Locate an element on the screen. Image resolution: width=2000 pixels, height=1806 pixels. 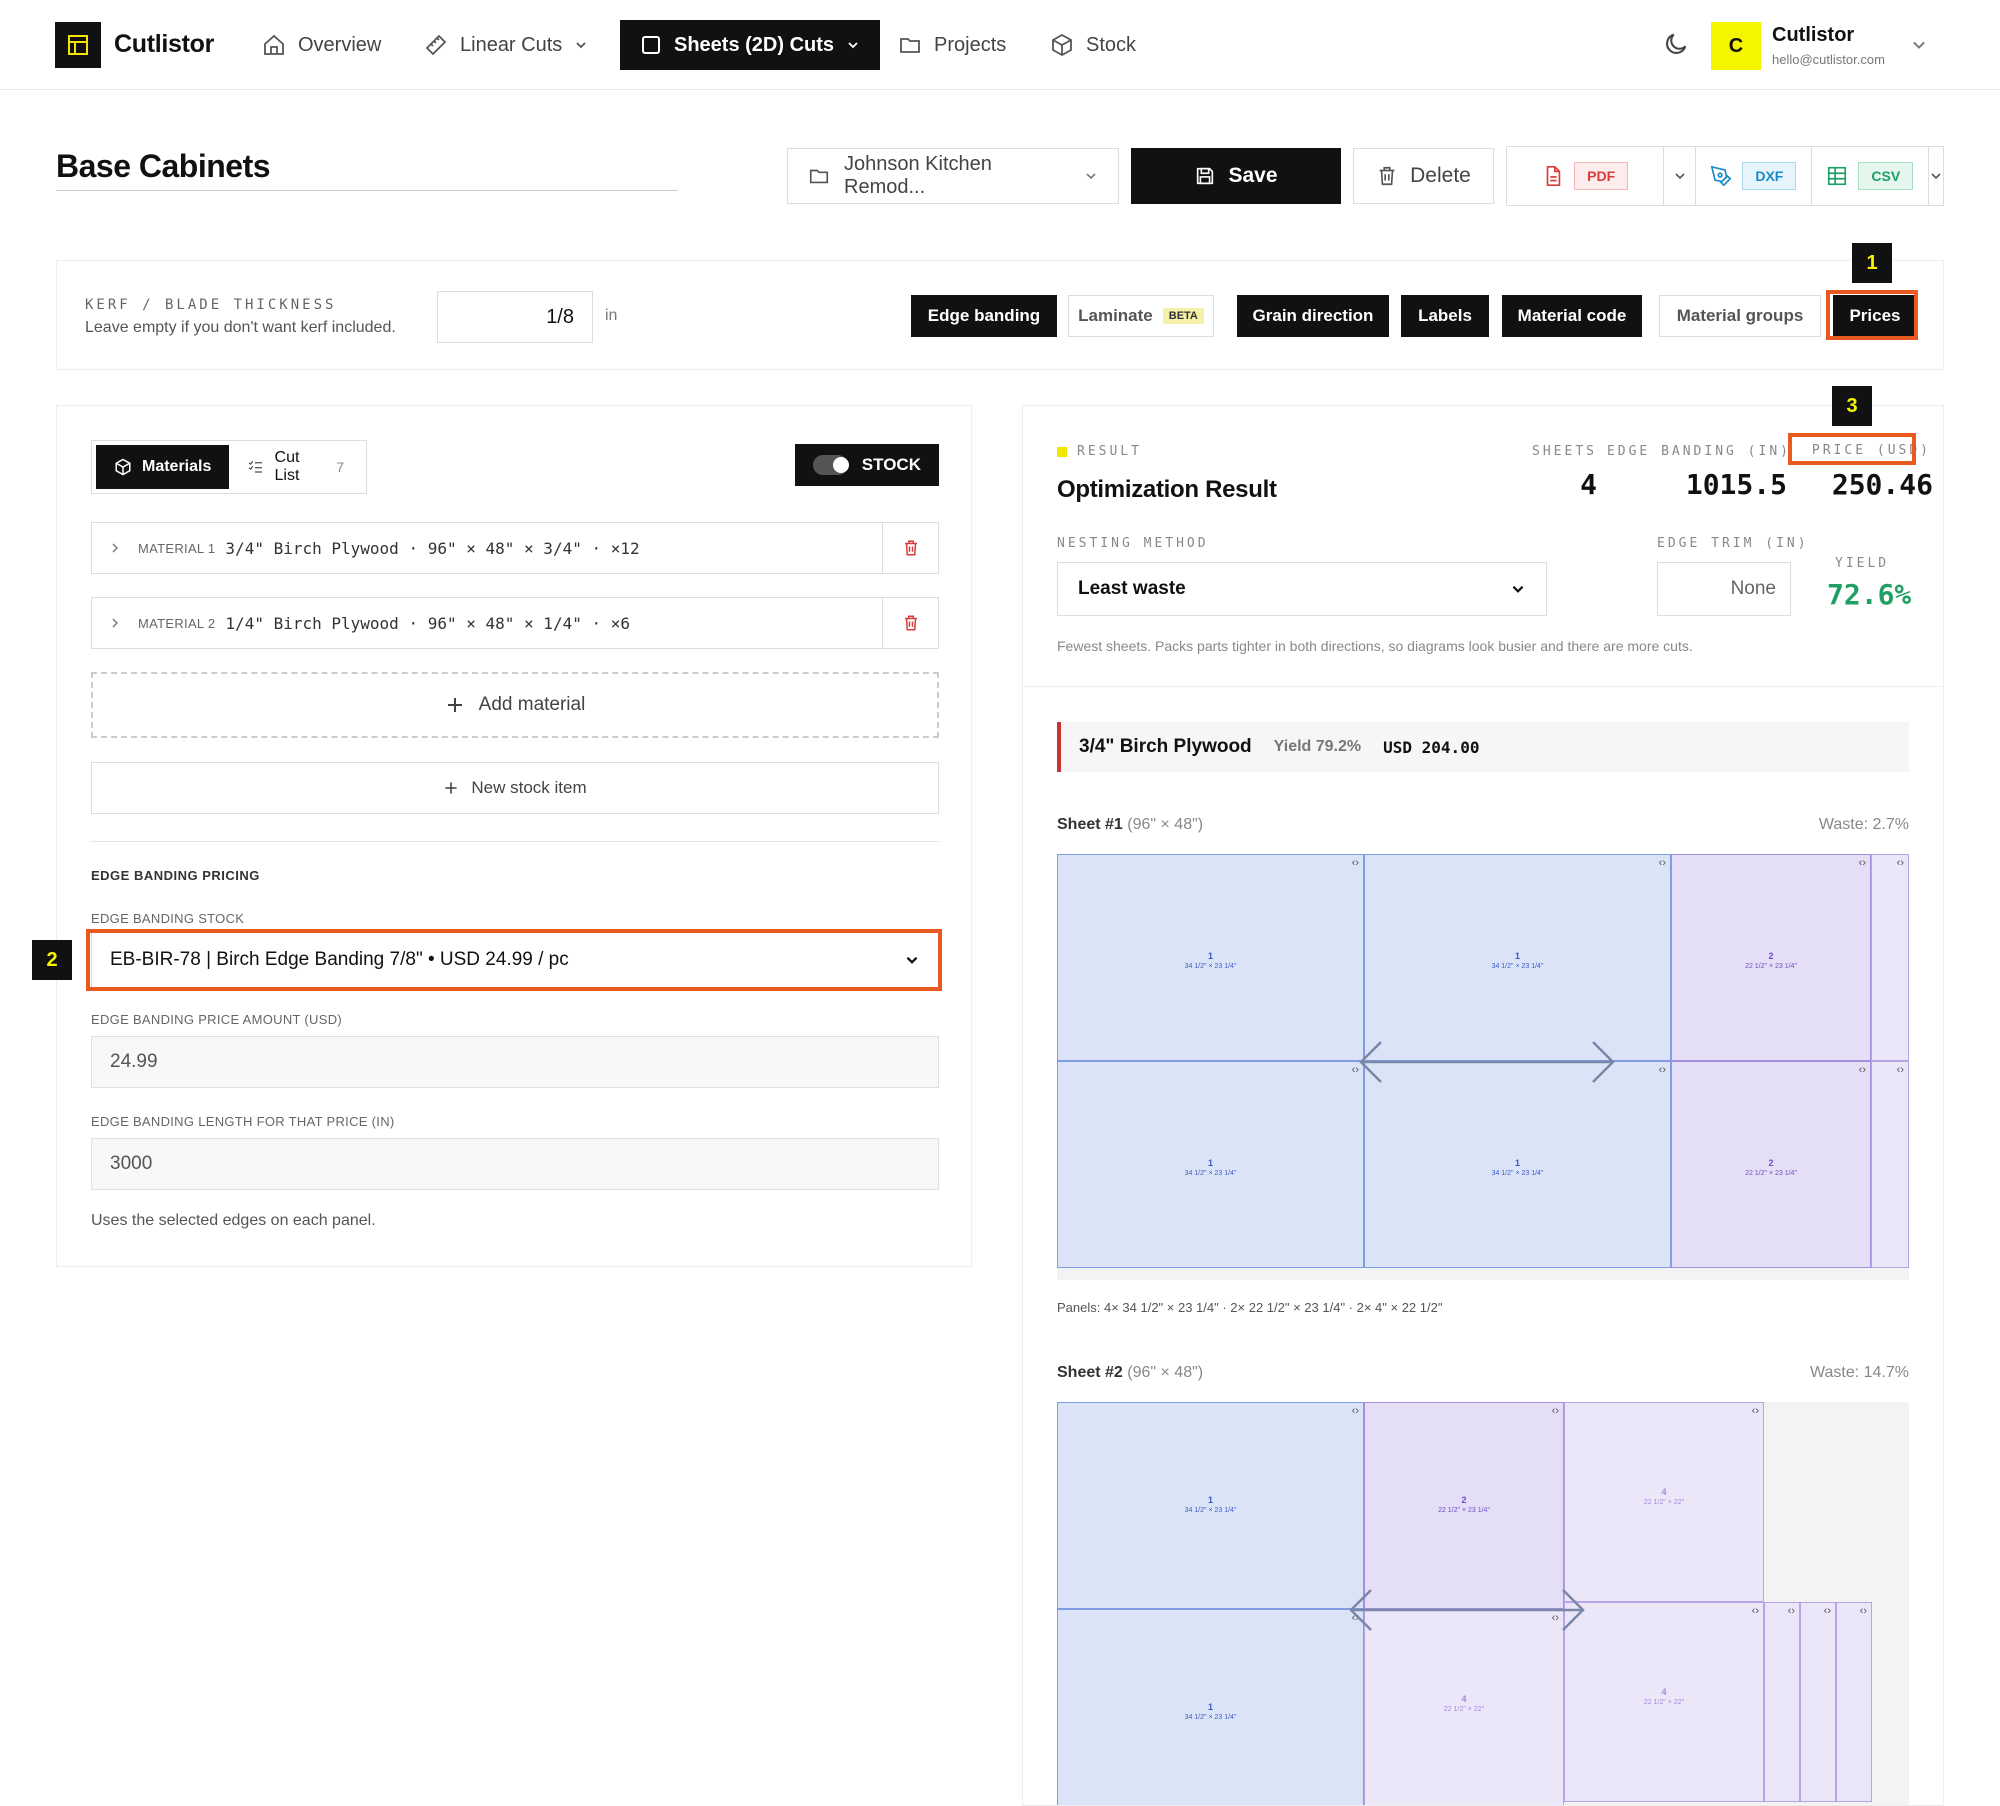
list-check-icon is located at coordinates (256, 466).